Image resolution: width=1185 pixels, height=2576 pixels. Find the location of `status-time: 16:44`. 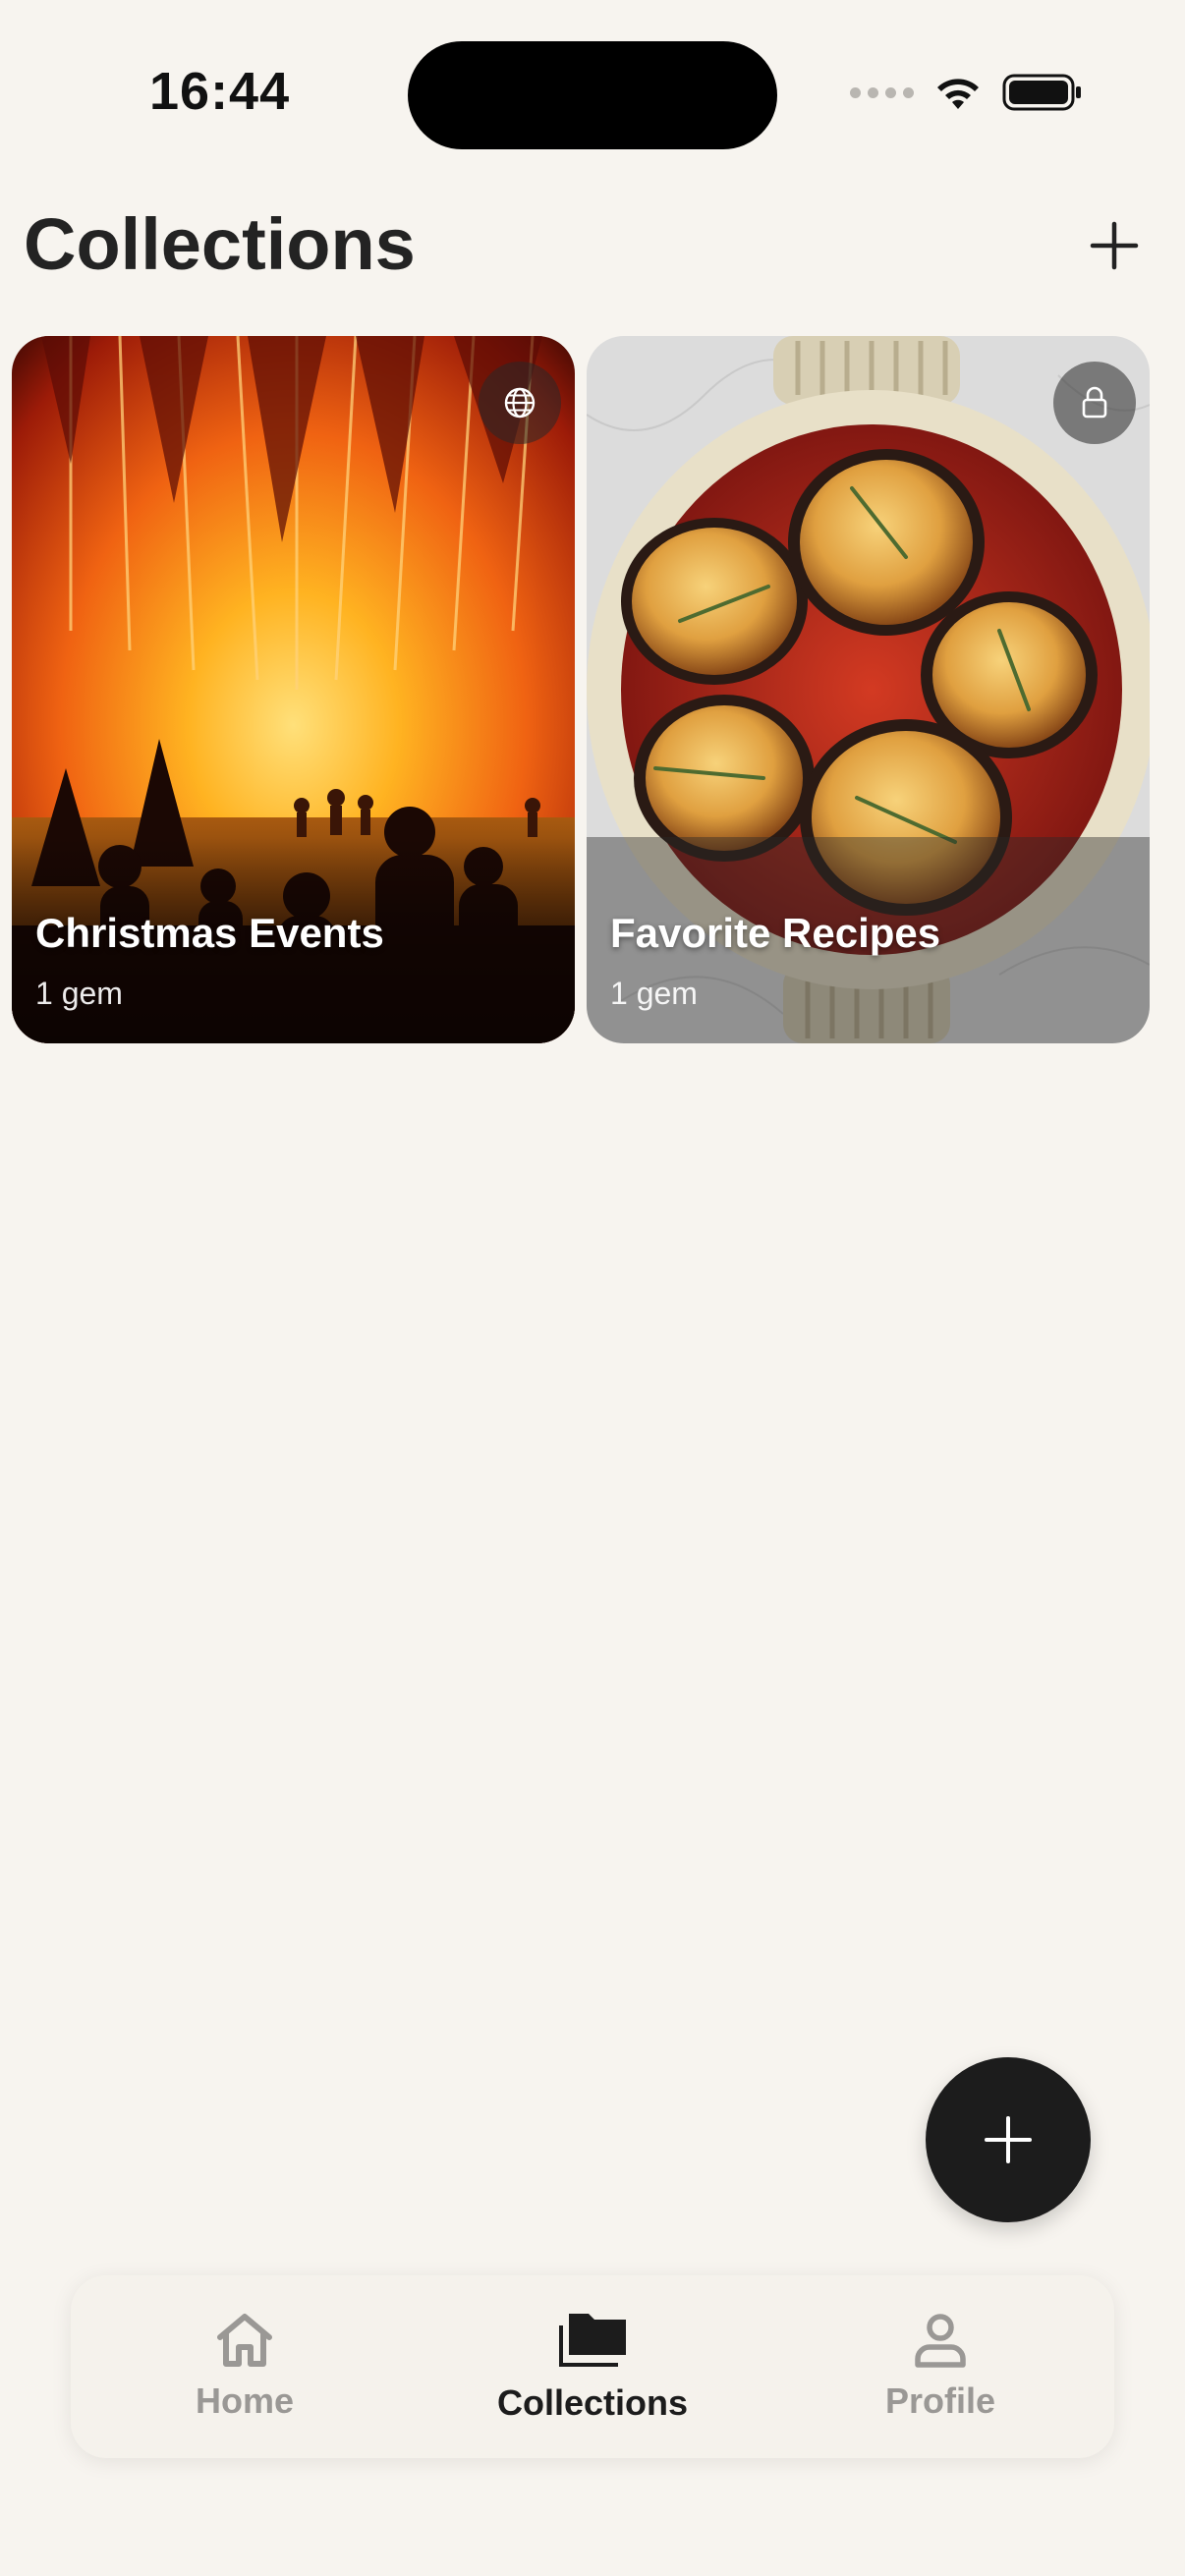

status-time: 16:44 is located at coordinates (220, 91).